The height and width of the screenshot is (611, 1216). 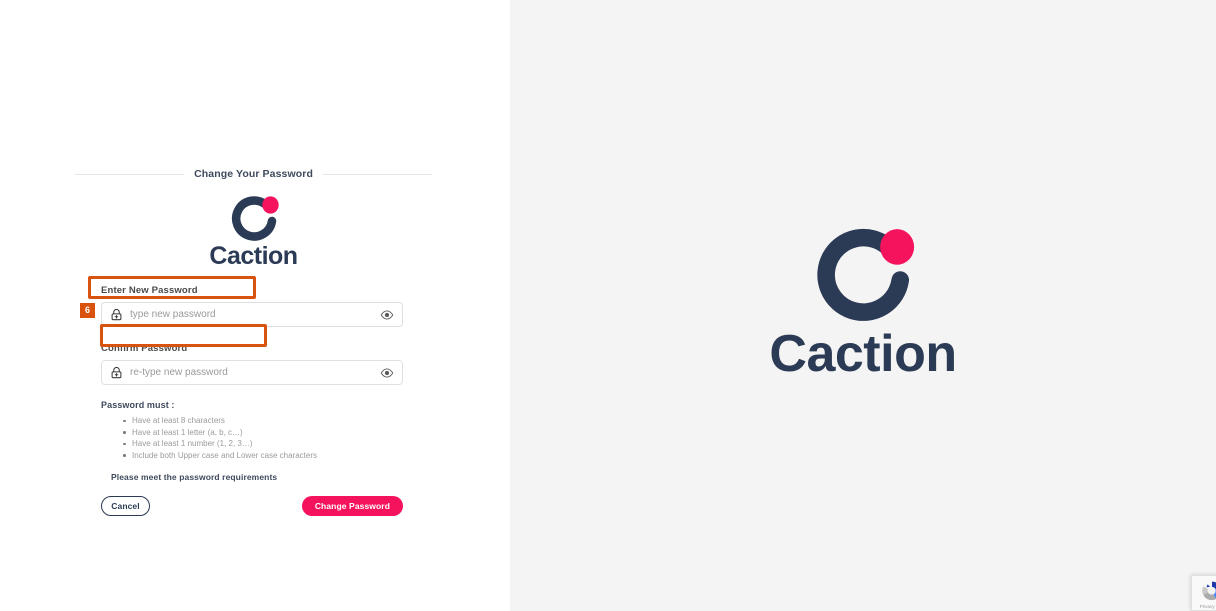 What do you see at coordinates (125, 506) in the screenshot?
I see `cancel-button: Cancel` at bounding box center [125, 506].